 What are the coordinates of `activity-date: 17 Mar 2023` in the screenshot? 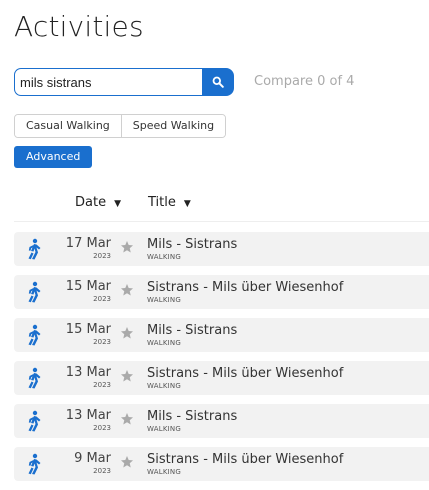 It's located at (88, 248).